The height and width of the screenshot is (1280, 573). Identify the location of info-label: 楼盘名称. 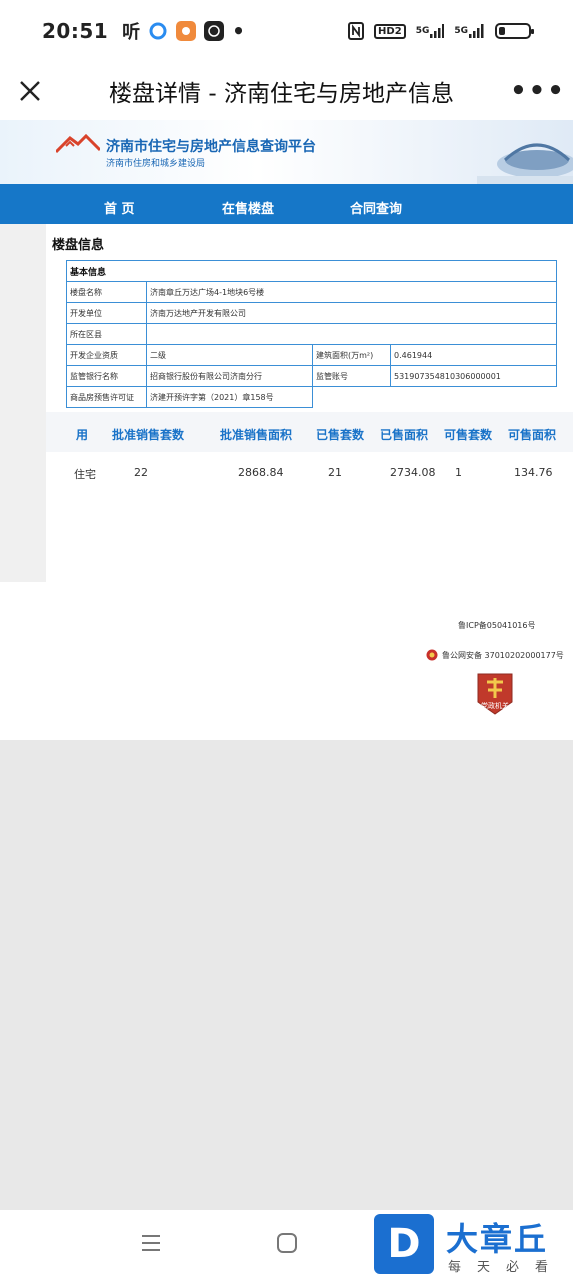
(106, 292).